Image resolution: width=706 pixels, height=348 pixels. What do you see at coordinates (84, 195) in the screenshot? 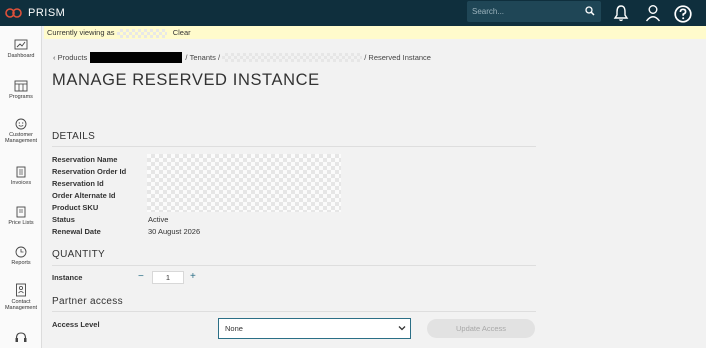
I see `field-label-order-alternate-id: Order Alternate Id` at bounding box center [84, 195].